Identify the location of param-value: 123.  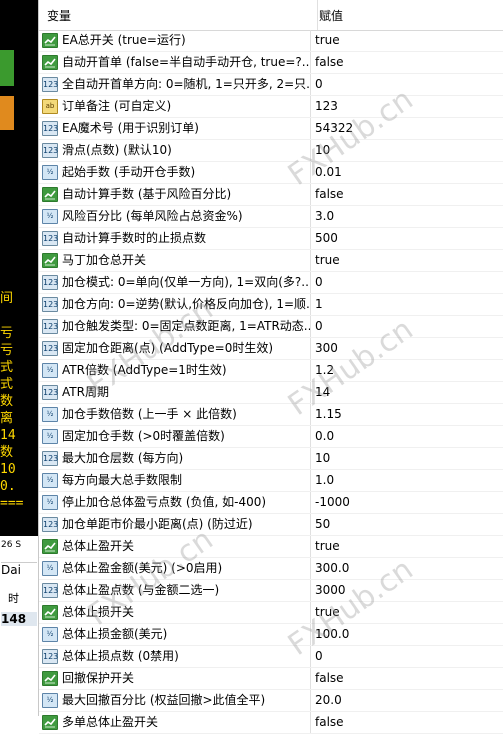
(405, 106).